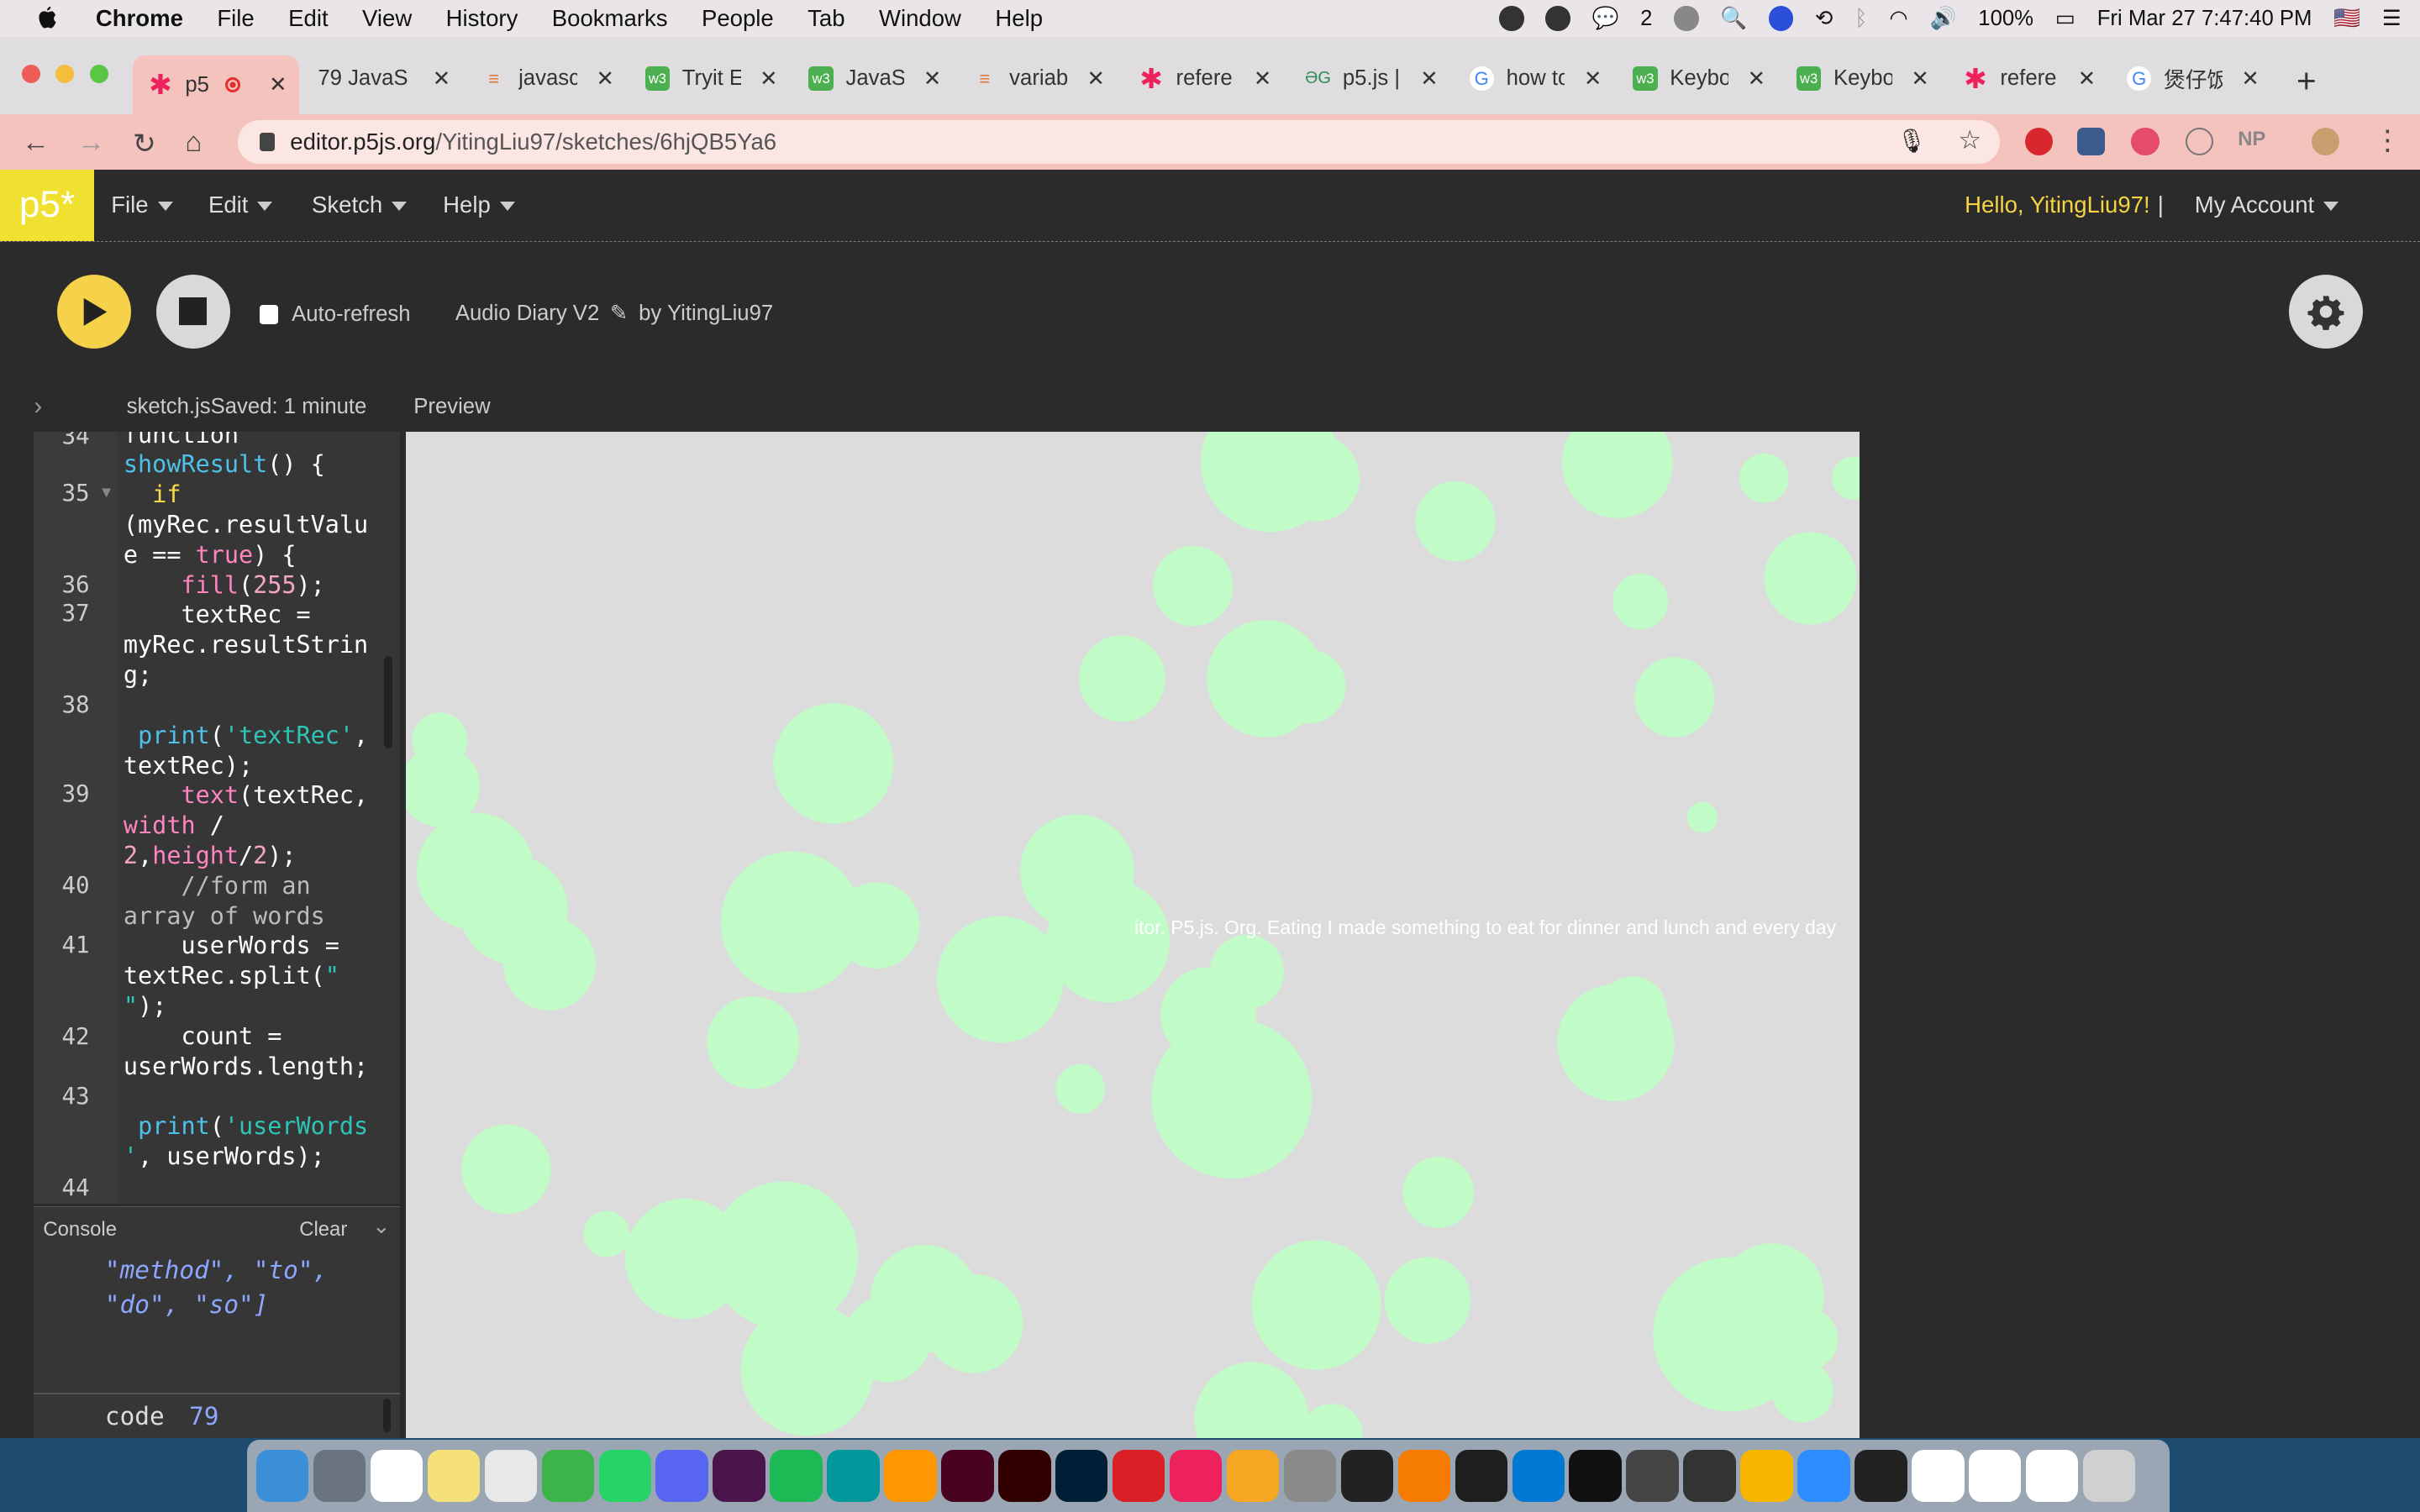 The height and width of the screenshot is (1512, 2420). Describe the element at coordinates (610, 18) in the screenshot. I see `menu-bookmarks: Bookmarks` at that location.